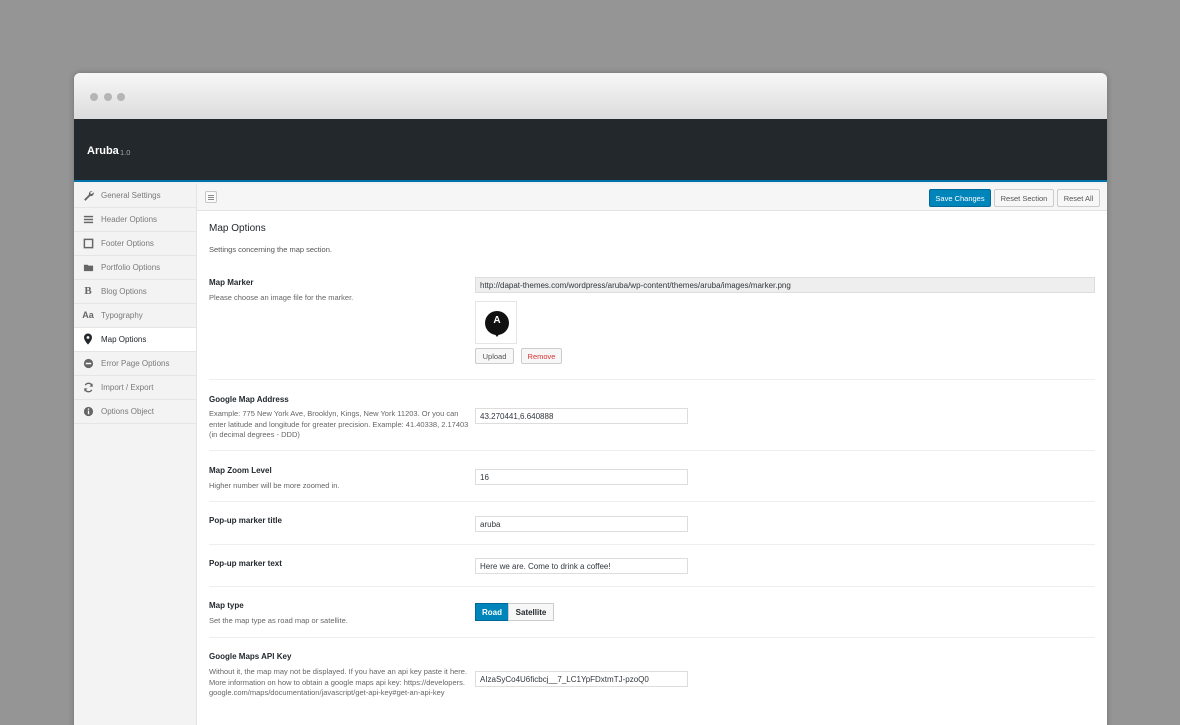 The image size is (1180, 725). I want to click on sidebar-item-header-options: Header Options, so click(135, 220).